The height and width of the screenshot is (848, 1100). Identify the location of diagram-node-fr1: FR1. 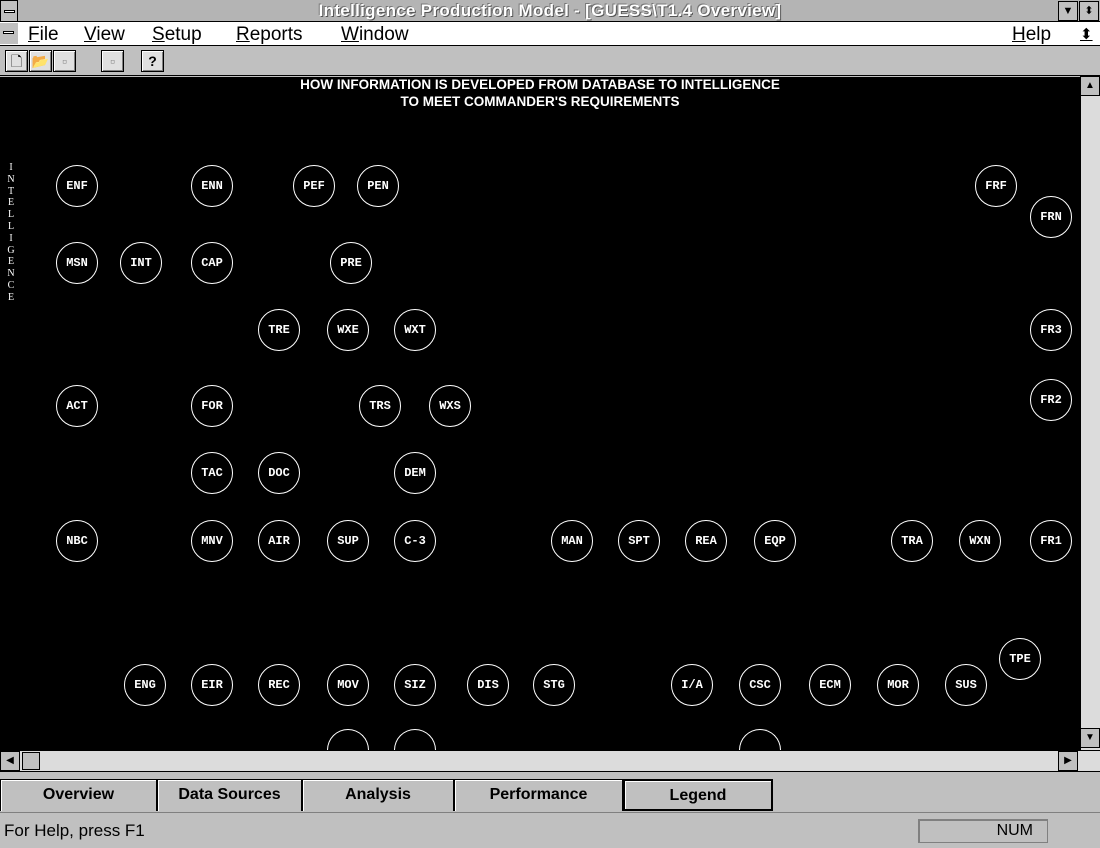
(1051, 541).